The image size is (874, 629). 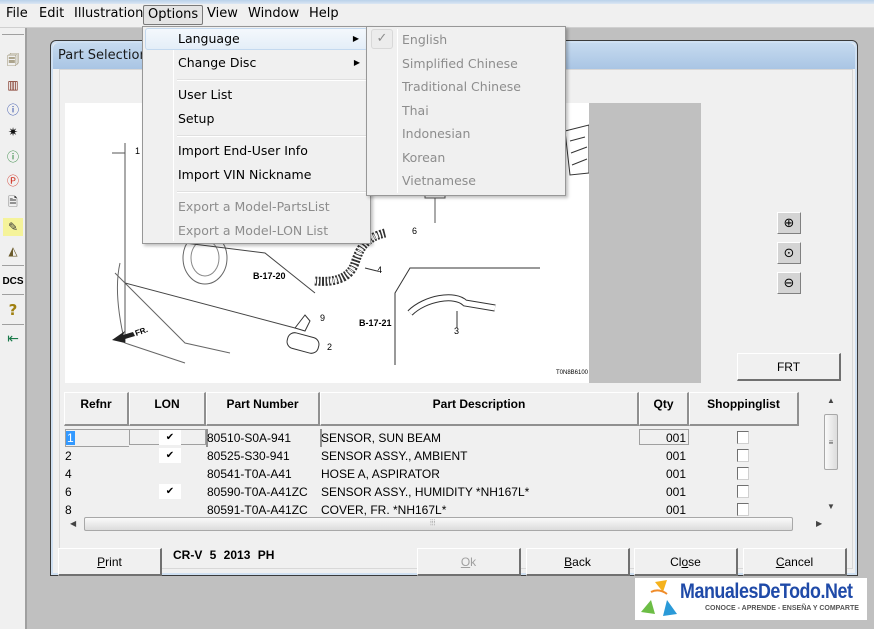 What do you see at coordinates (795, 562) in the screenshot?
I see `cancel-button: Cancel` at bounding box center [795, 562].